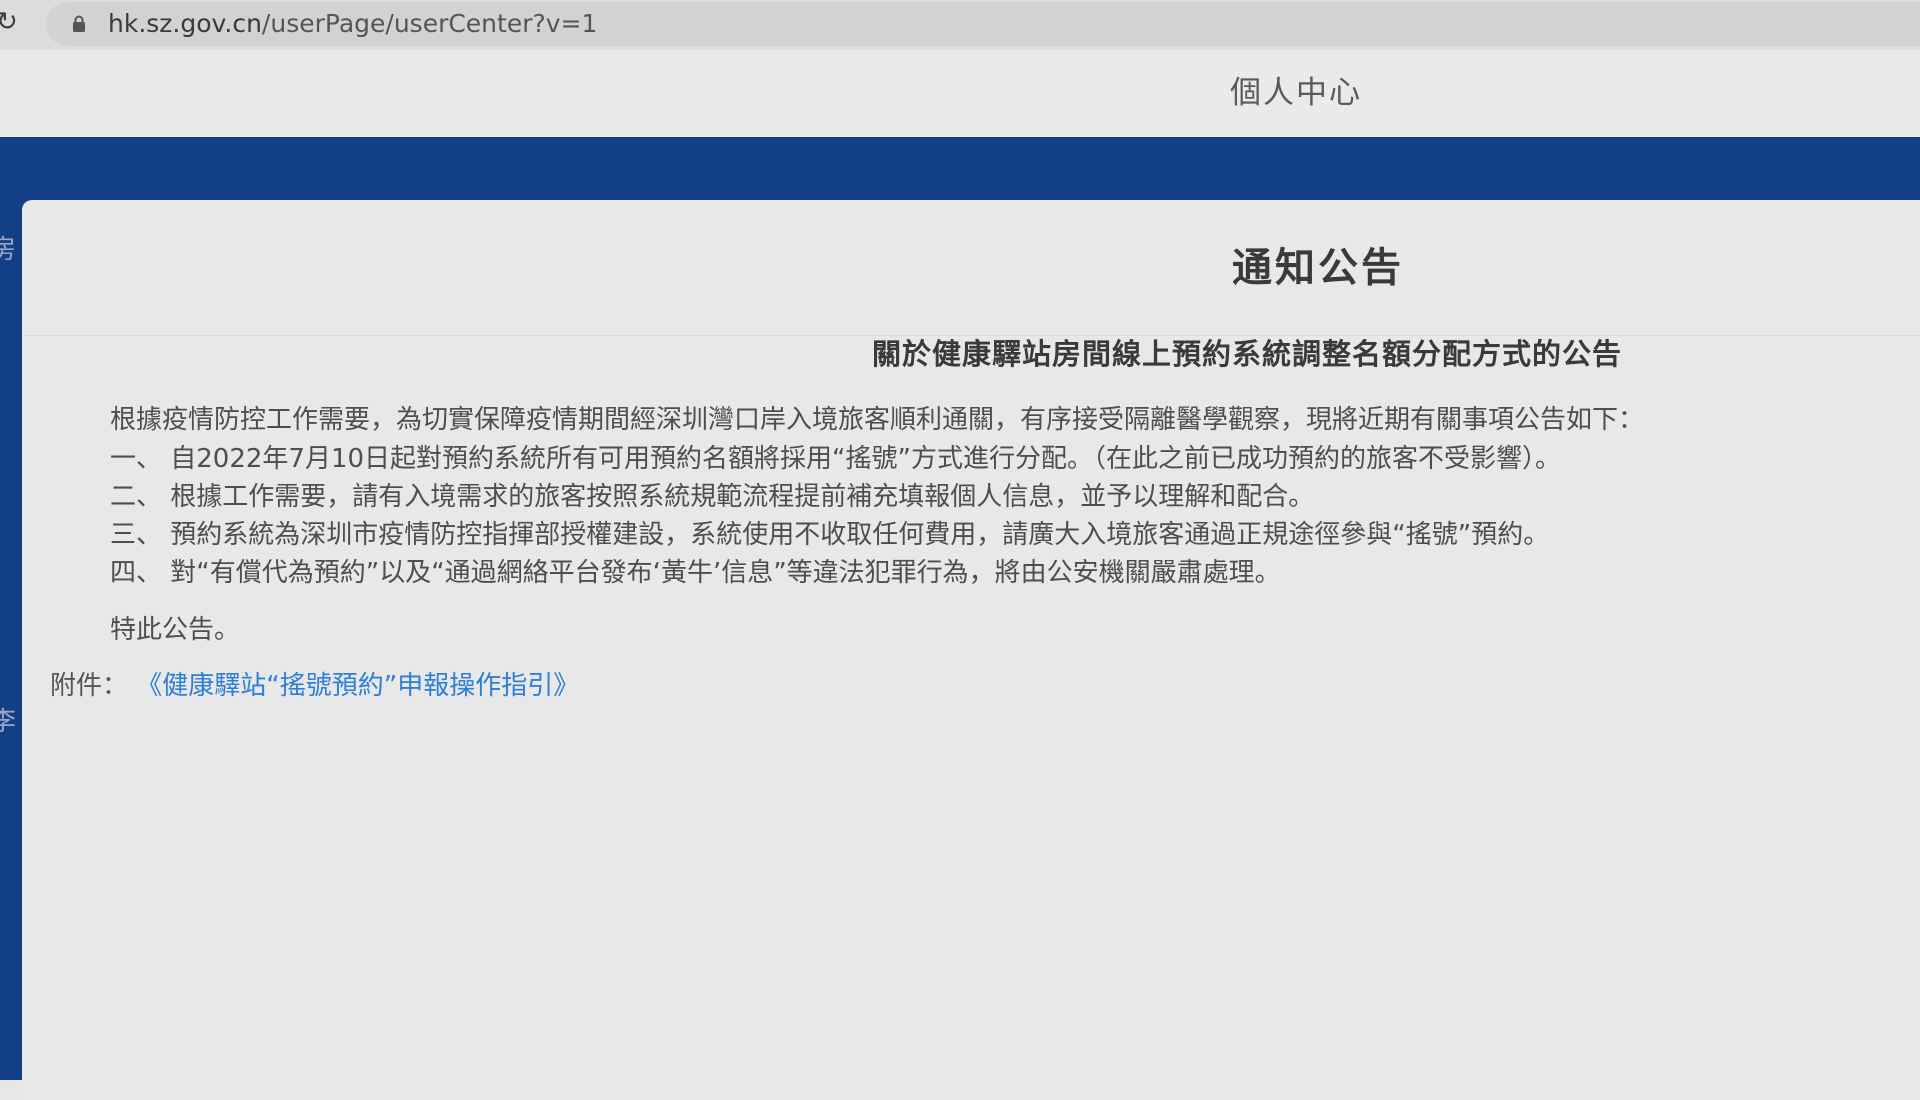 The image size is (1920, 1100). What do you see at coordinates (1318, 268) in the screenshot?
I see `section-title: 通知公告` at bounding box center [1318, 268].